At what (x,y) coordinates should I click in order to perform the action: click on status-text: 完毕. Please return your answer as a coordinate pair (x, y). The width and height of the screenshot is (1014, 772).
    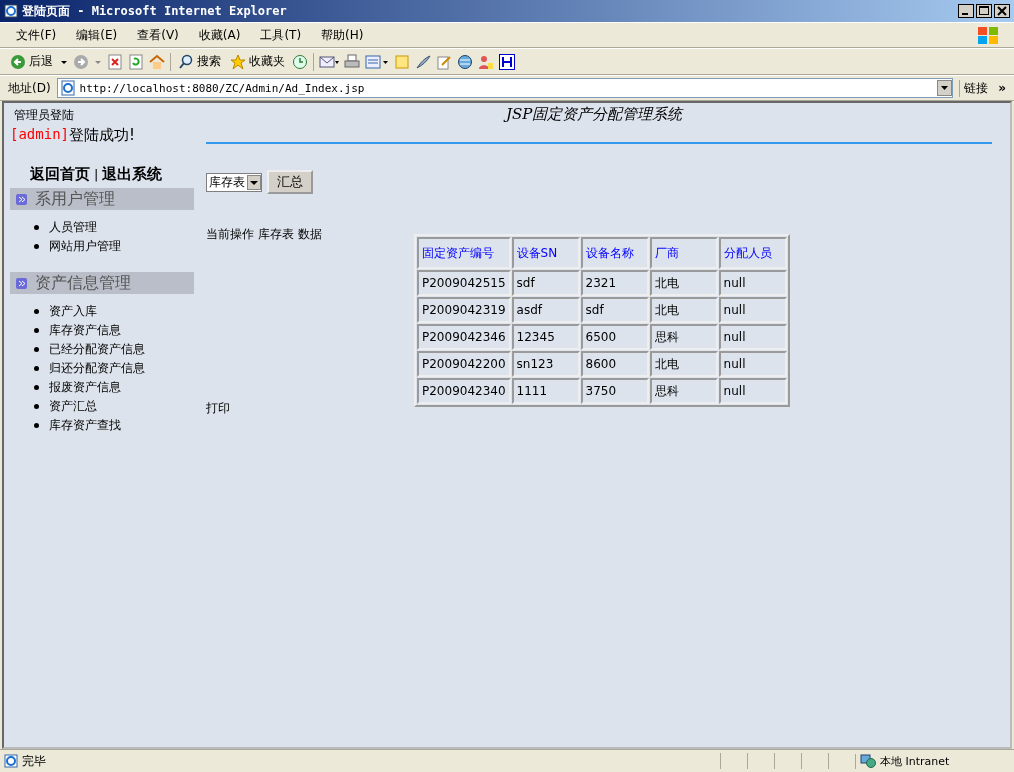
    Looking at the image, I should click on (34, 761).